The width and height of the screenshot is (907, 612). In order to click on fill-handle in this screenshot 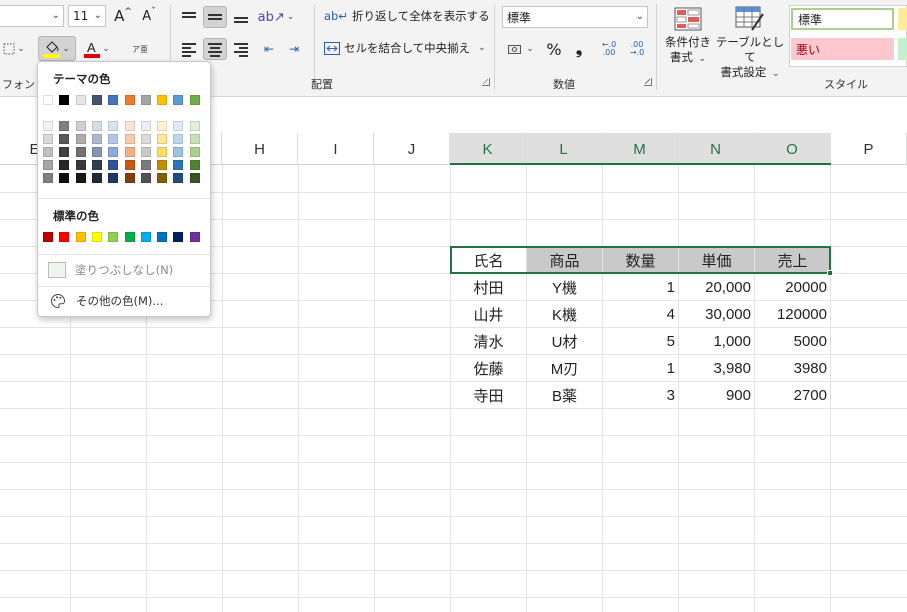, I will do `click(830, 273)`.